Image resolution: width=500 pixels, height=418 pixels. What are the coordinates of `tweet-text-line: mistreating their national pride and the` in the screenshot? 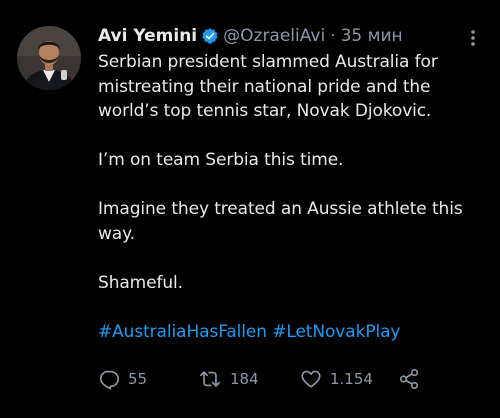 It's located at (264, 86).